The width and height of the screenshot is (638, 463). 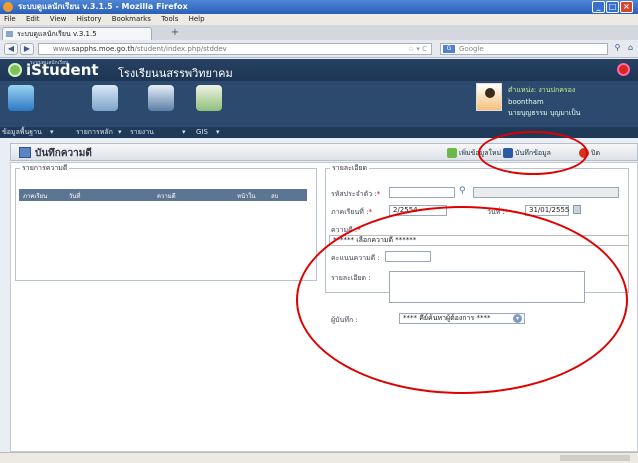 What do you see at coordinates (319, 457) in the screenshot?
I see `status-bar` at bounding box center [319, 457].